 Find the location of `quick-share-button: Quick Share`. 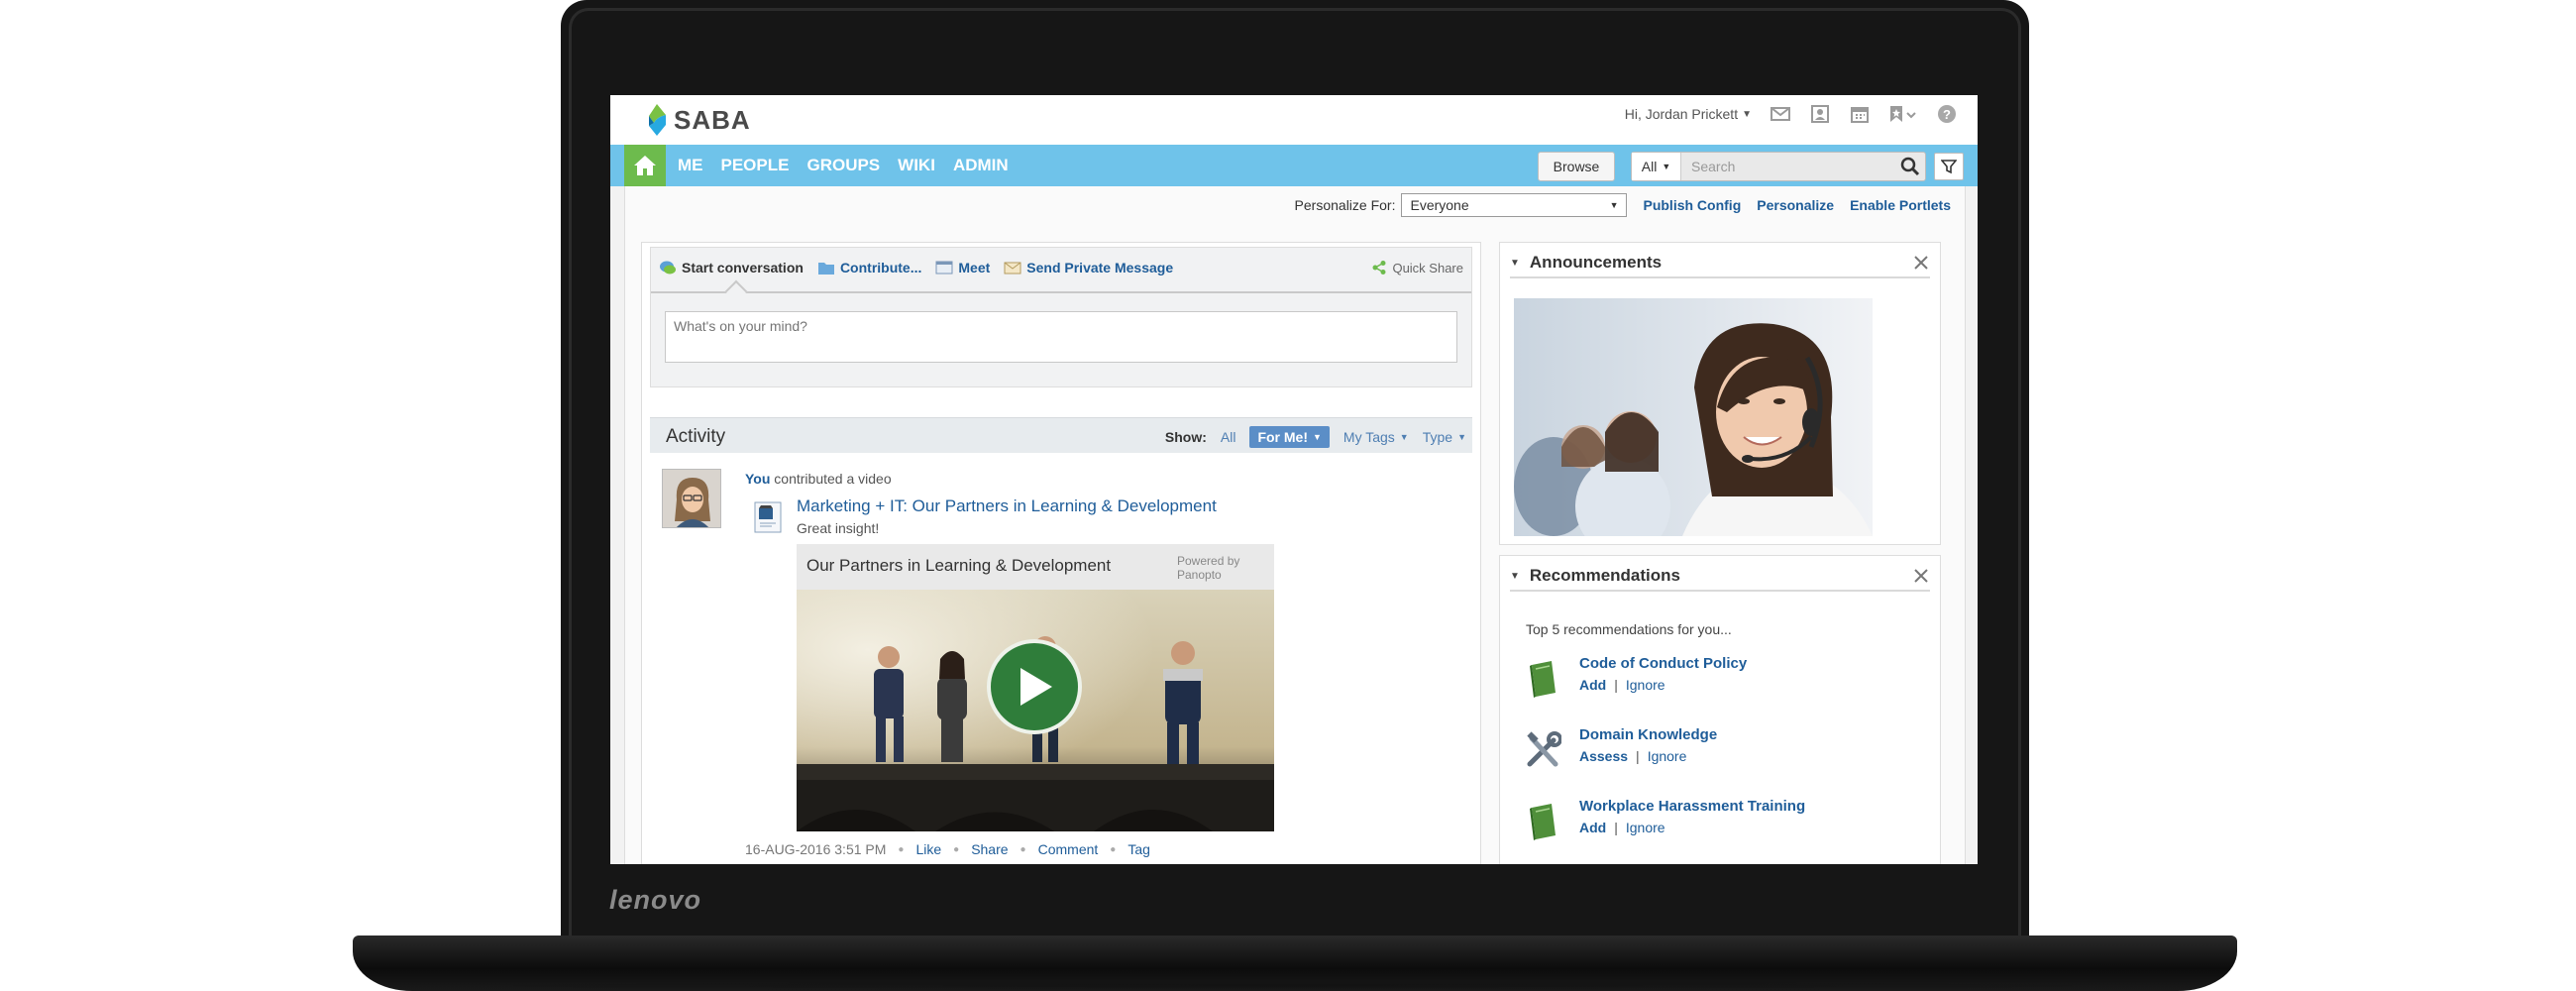

quick-share-button: Quick Share is located at coordinates (1417, 267).